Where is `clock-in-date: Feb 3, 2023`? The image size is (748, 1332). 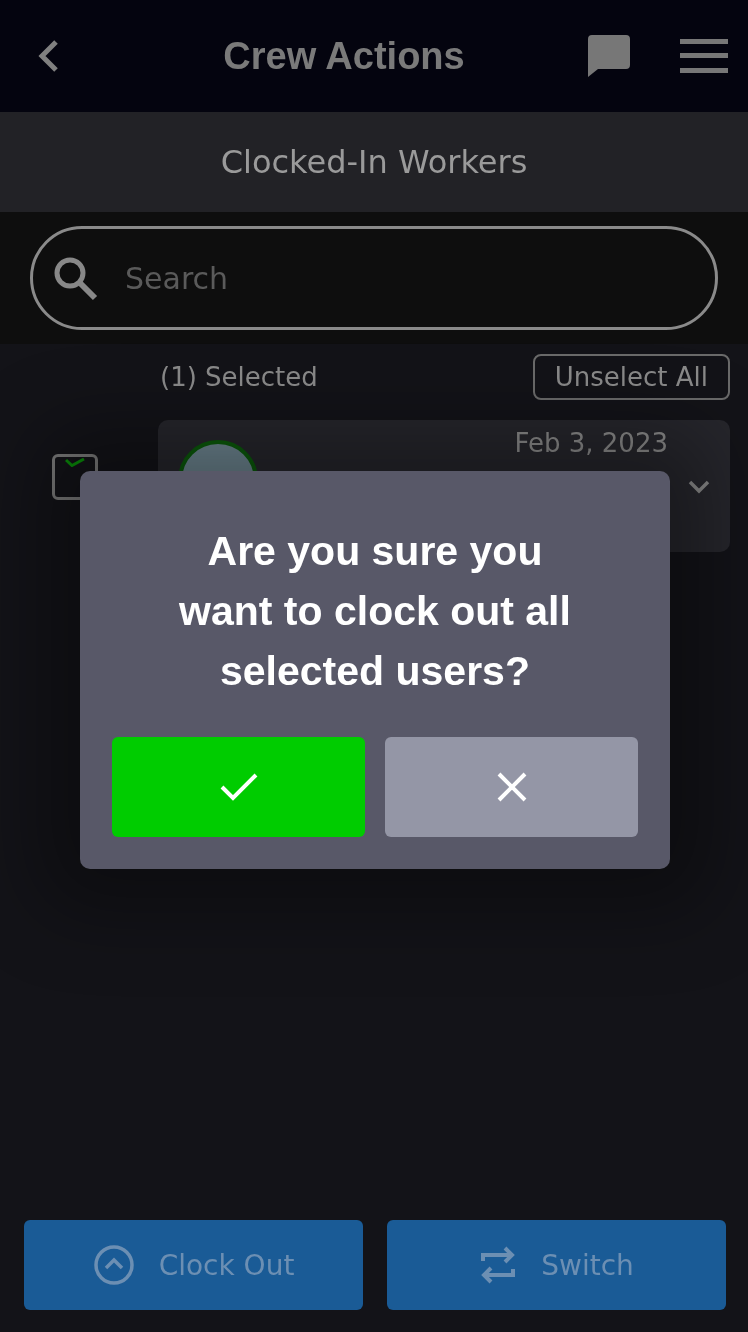 clock-in-date: Feb 3, 2023 is located at coordinates (590, 443).